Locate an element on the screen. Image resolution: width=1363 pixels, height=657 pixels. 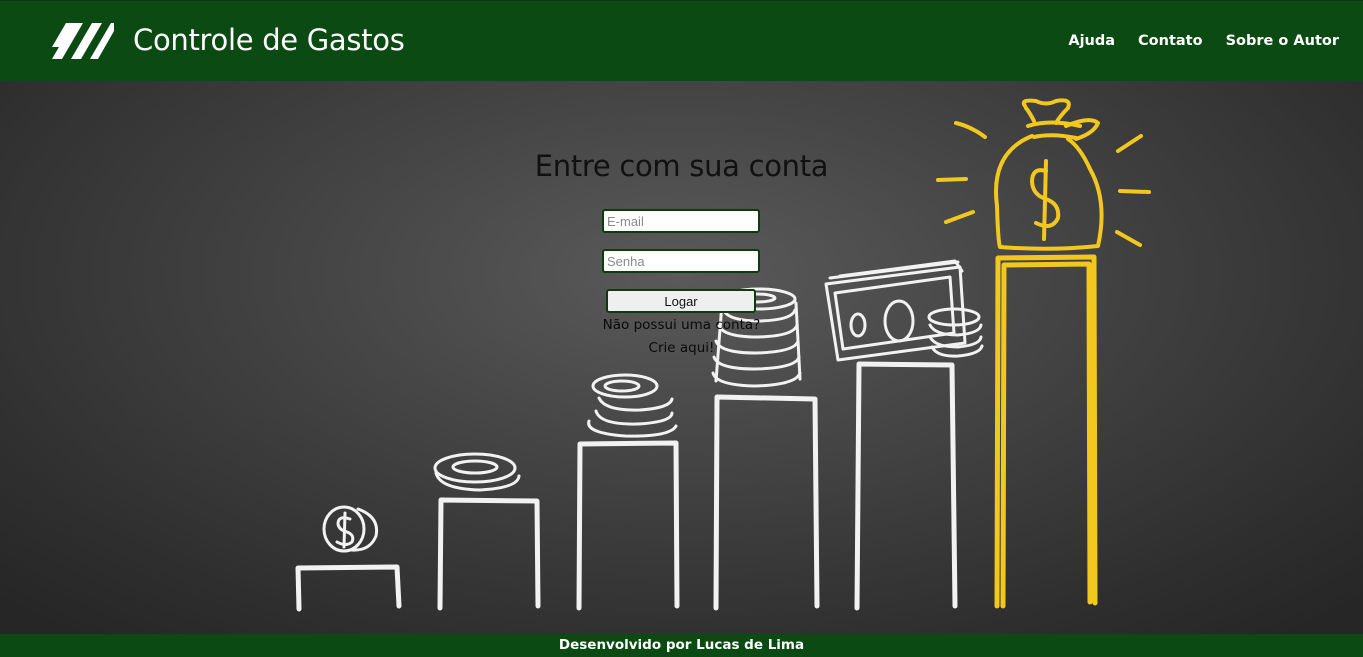
yellow-bar is located at coordinates (1046, 431).